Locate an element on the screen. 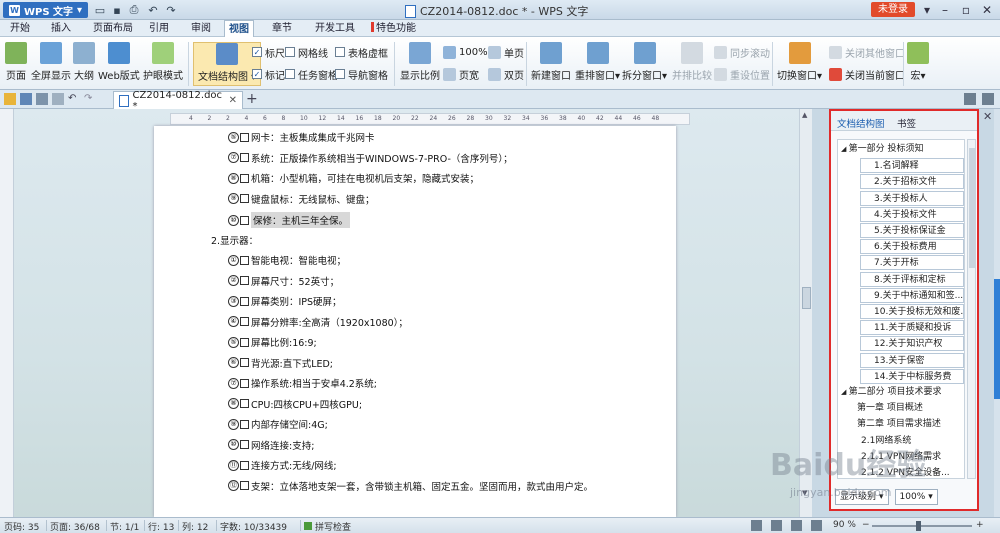 The width and height of the screenshot is (1000, 533). view-reading-icon is located at coordinates (756, 525).